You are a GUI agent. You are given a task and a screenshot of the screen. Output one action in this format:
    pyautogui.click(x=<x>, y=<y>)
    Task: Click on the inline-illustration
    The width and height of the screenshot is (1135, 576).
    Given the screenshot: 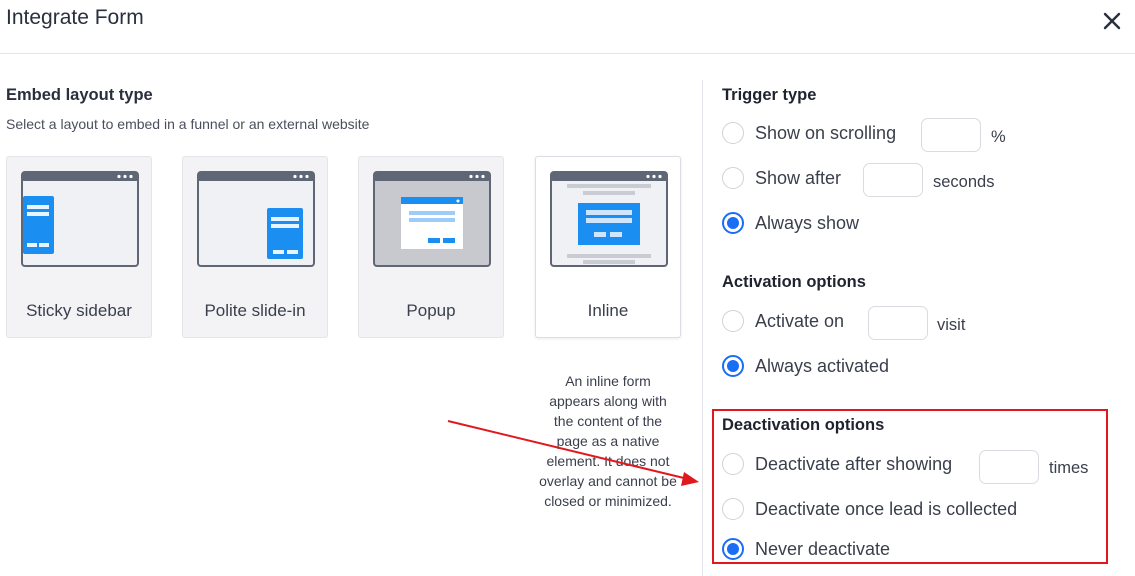 What is the action you would take?
    pyautogui.click(x=609, y=219)
    